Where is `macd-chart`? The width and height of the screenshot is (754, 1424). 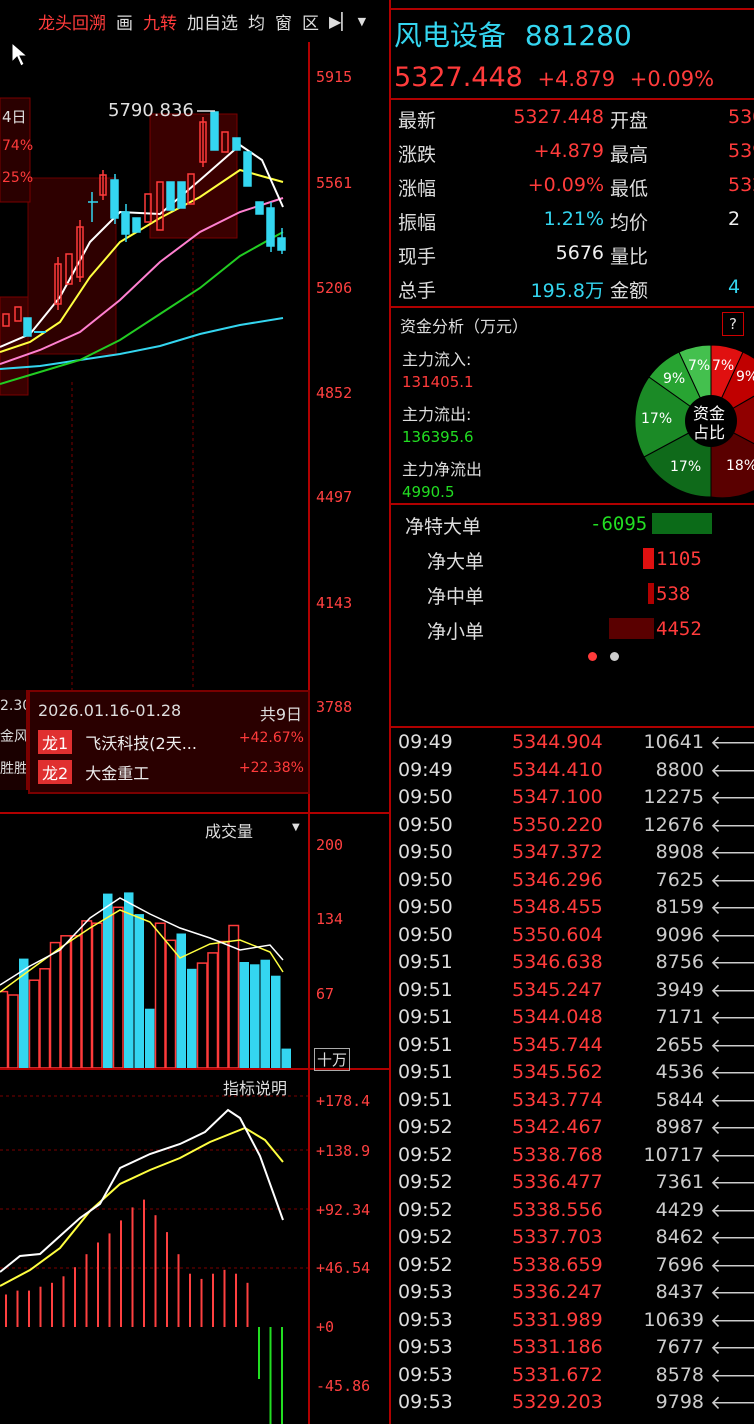
macd-chart is located at coordinates (154, 1255).